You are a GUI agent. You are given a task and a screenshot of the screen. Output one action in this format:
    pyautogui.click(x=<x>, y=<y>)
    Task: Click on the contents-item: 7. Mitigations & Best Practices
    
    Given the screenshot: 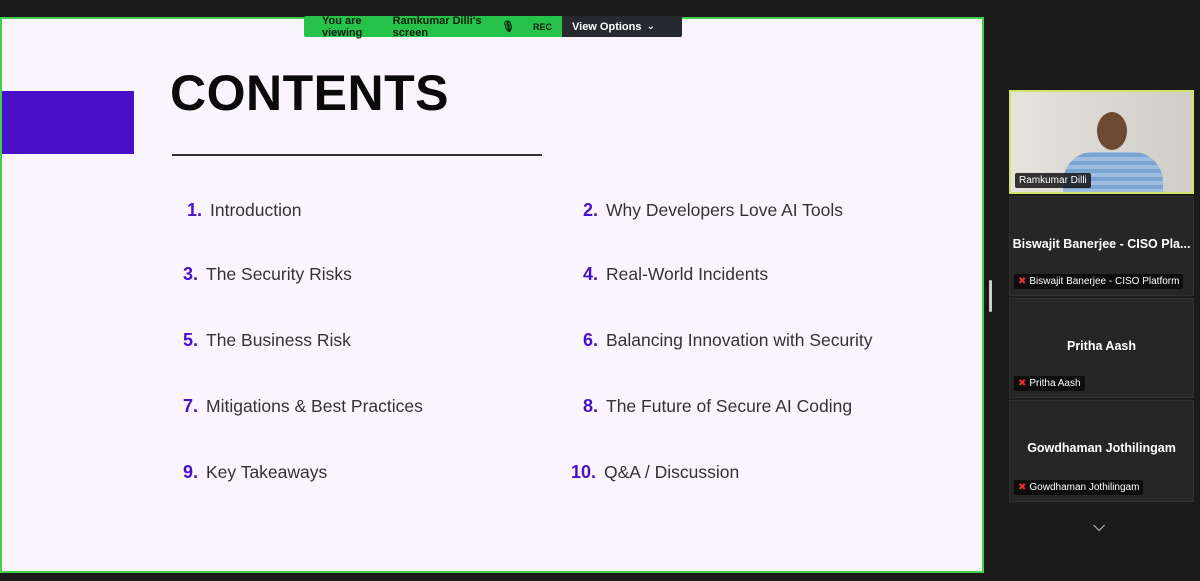 What is the action you would take?
    pyautogui.click(x=295, y=406)
    